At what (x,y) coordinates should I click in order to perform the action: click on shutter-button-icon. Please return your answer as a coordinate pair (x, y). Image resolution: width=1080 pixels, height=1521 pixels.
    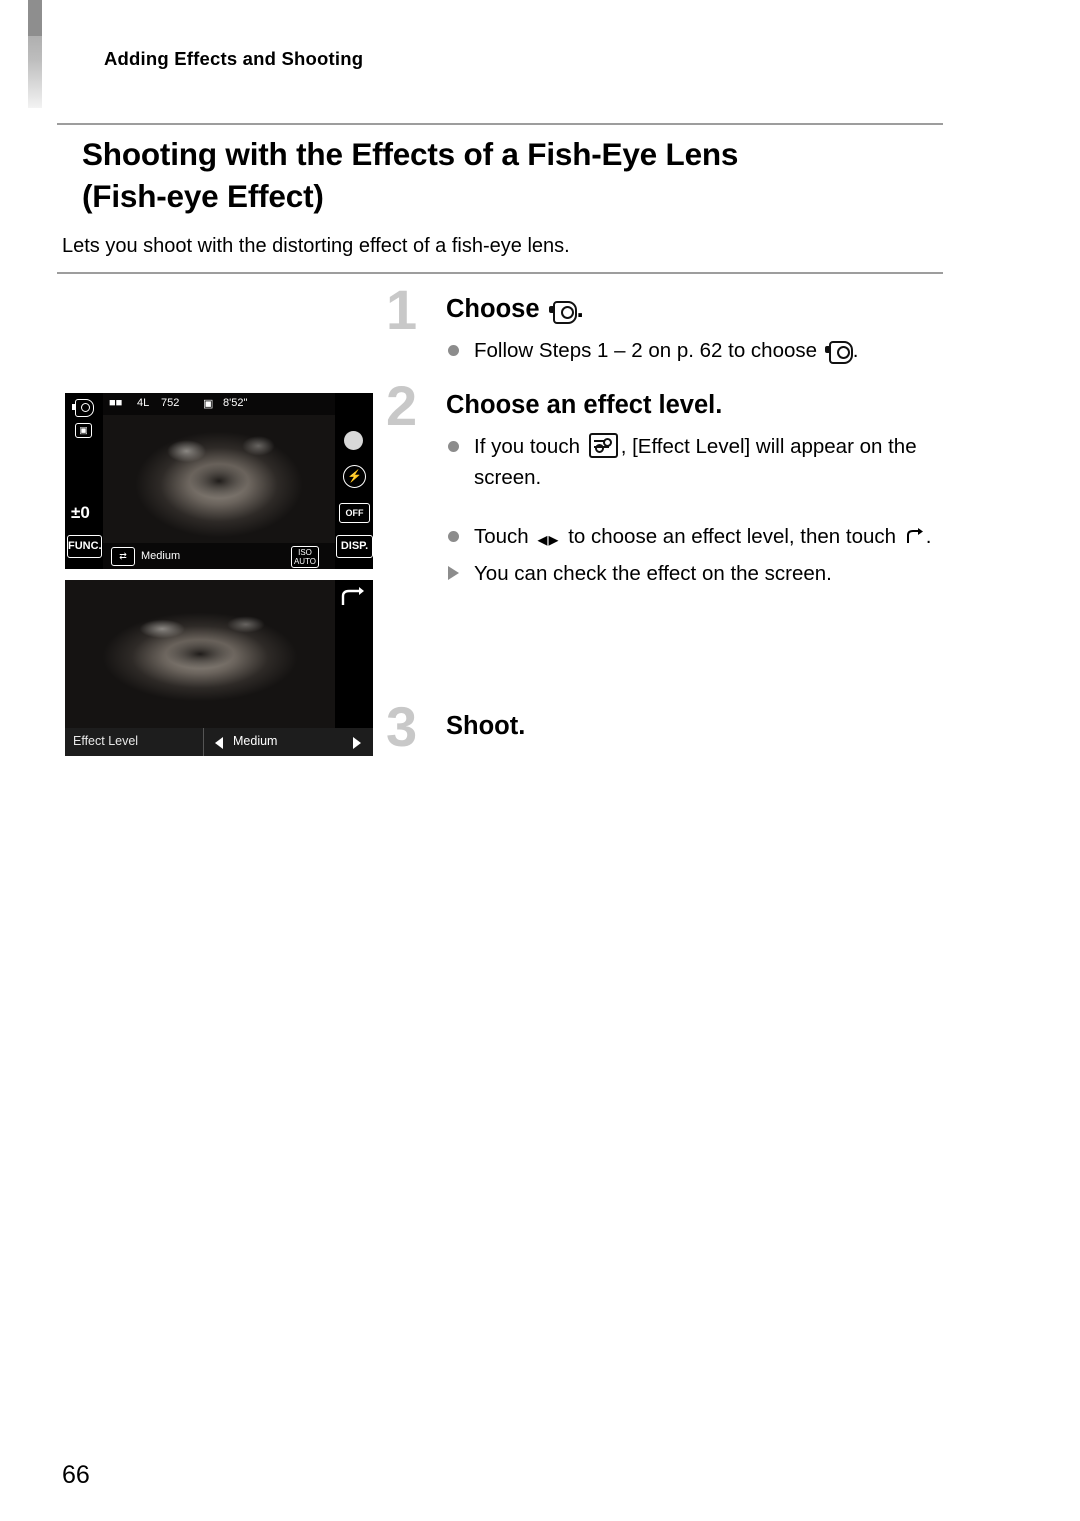
    Looking at the image, I should click on (353, 440).